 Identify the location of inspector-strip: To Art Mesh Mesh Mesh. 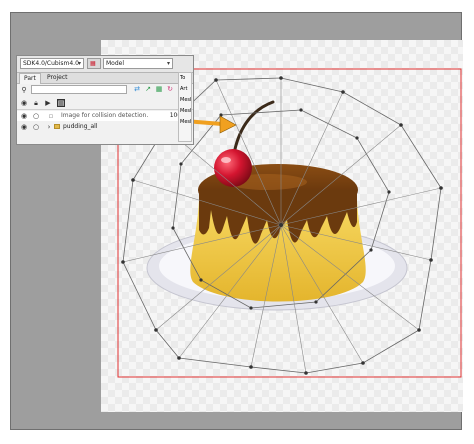
(185, 107).